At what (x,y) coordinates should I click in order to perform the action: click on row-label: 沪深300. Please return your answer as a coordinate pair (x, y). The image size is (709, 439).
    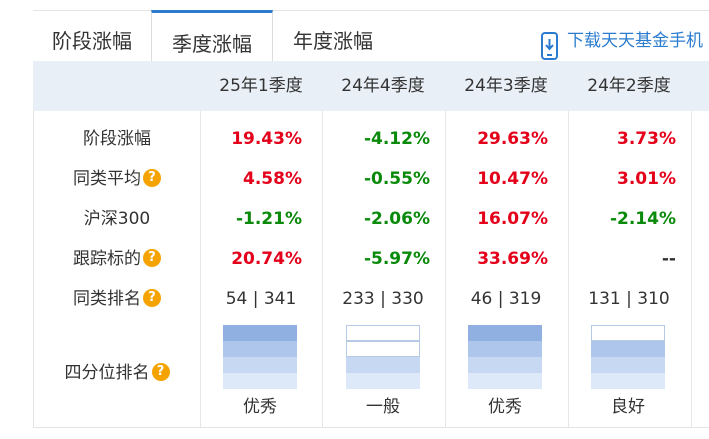
    Looking at the image, I should click on (117, 219).